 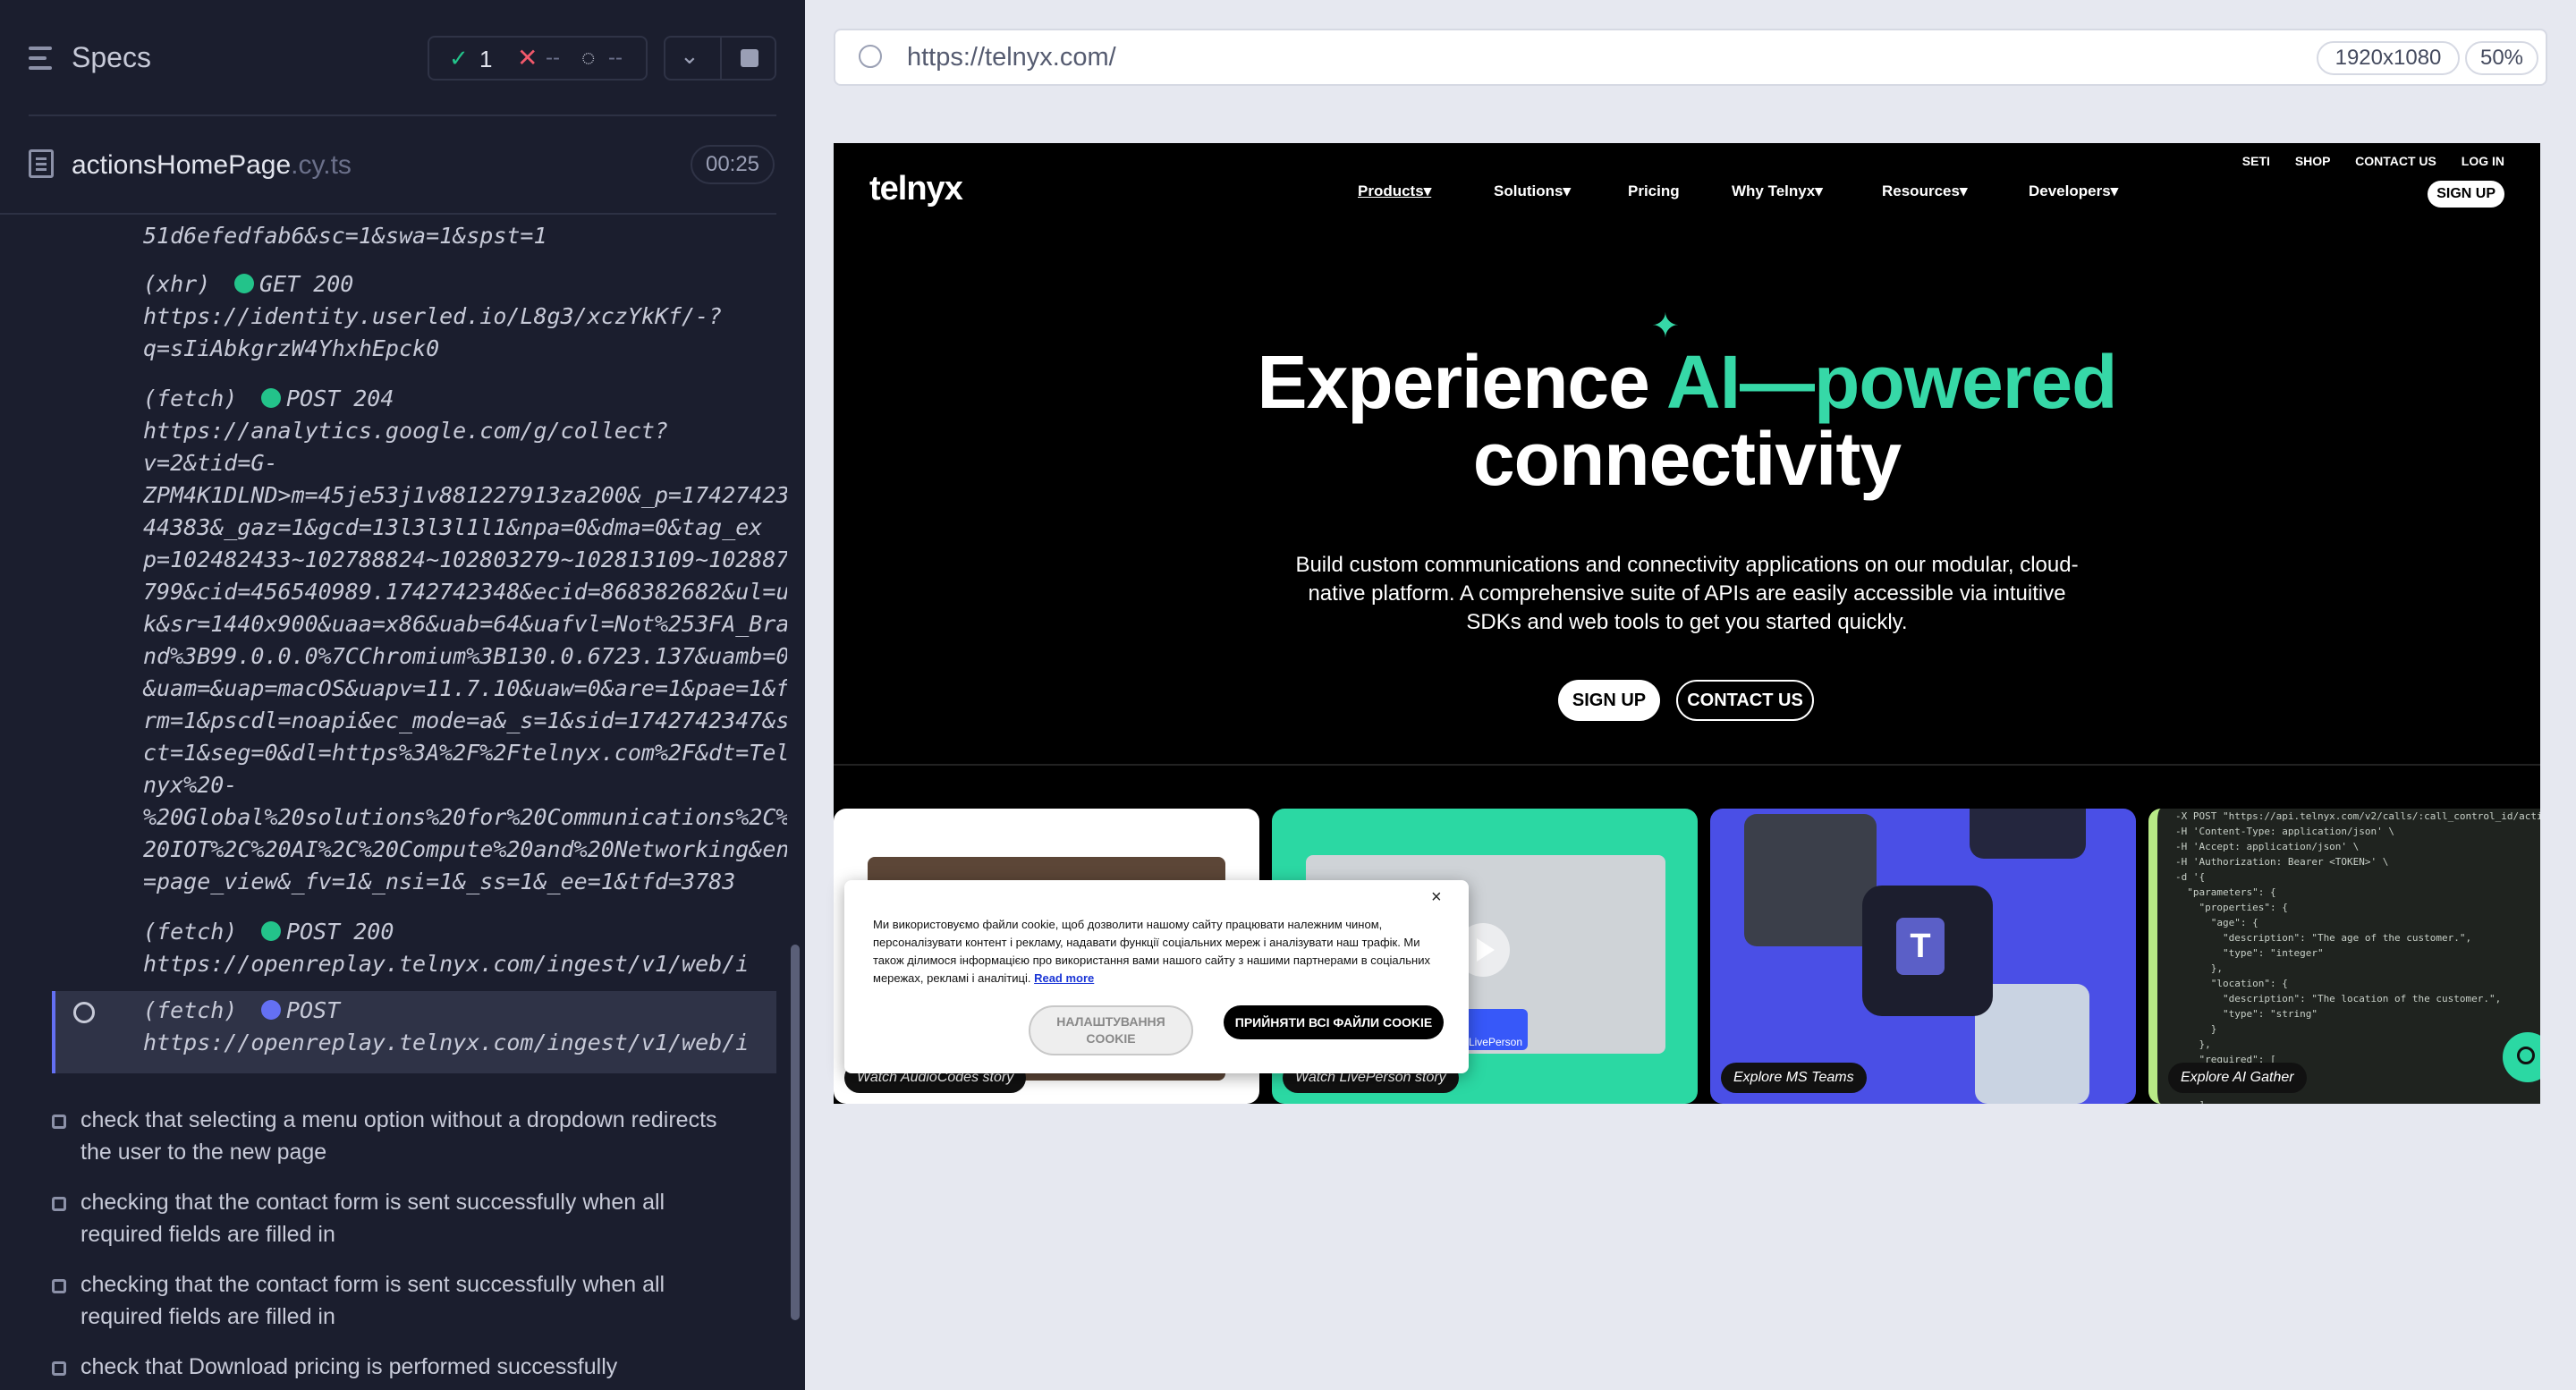 I want to click on specs-menu-icon, so click(x=44, y=58).